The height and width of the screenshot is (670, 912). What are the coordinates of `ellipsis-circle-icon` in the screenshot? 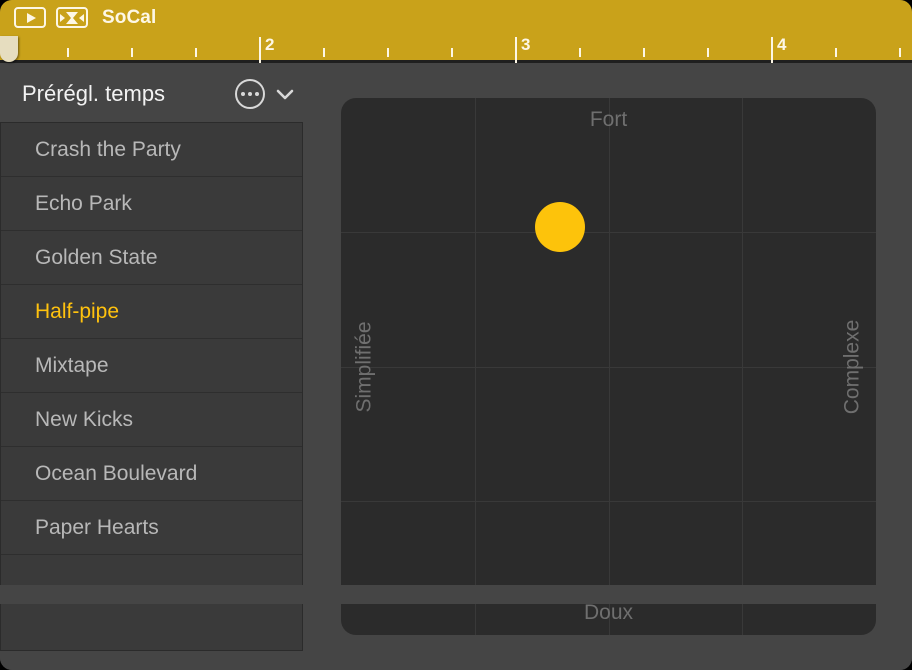 It's located at (250, 94).